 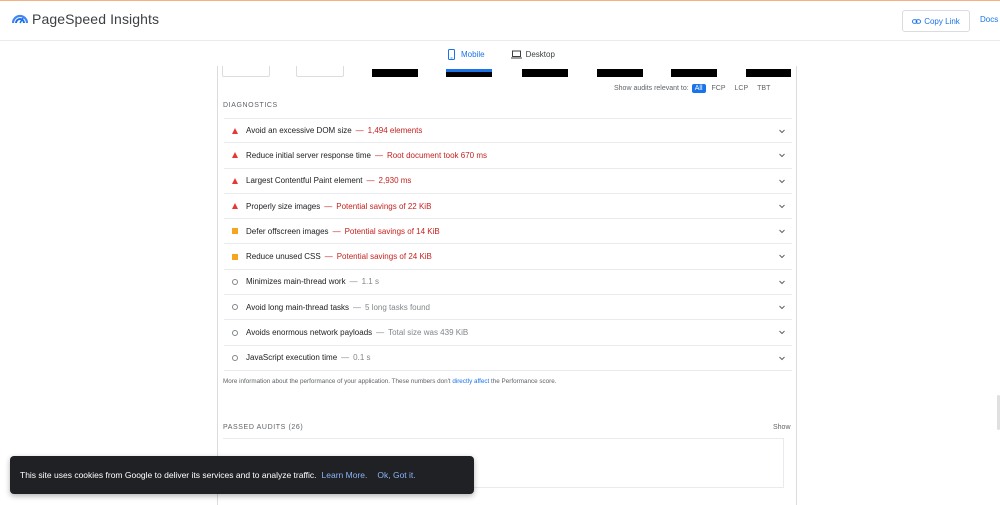 I want to click on audit-detail: 1,494 elements, so click(x=395, y=131).